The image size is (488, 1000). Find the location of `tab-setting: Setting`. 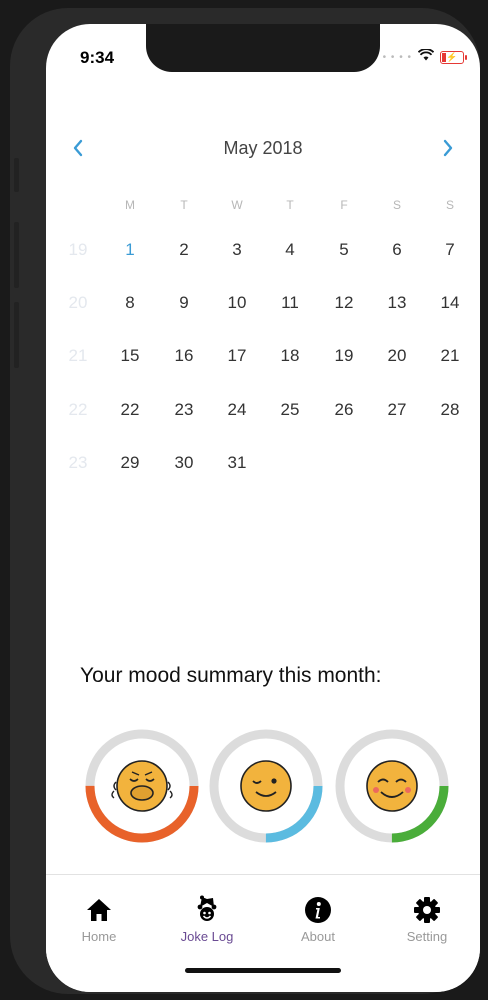

tab-setting: Setting is located at coordinates (427, 919).